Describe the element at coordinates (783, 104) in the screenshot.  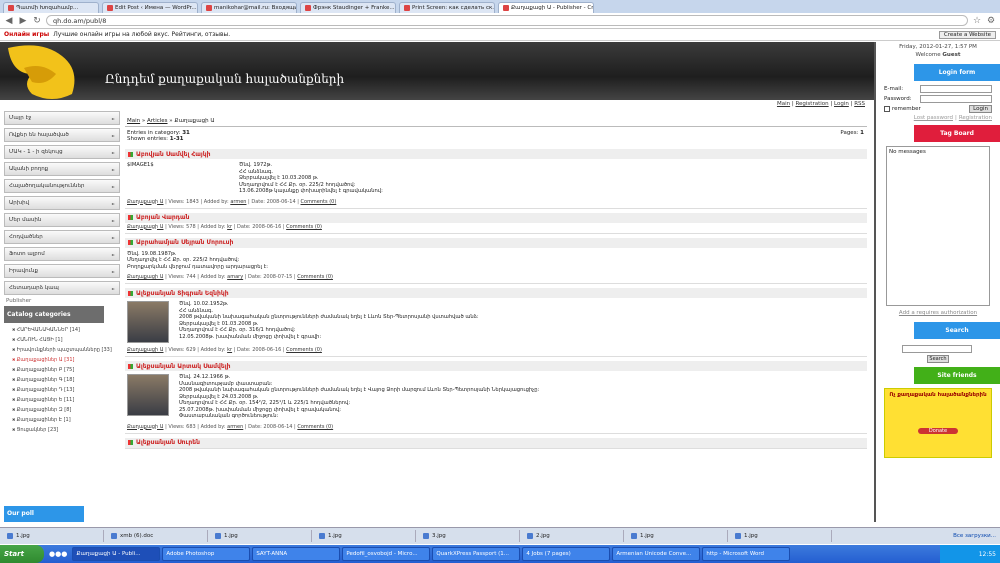
I see `top-link: Main` at that location.